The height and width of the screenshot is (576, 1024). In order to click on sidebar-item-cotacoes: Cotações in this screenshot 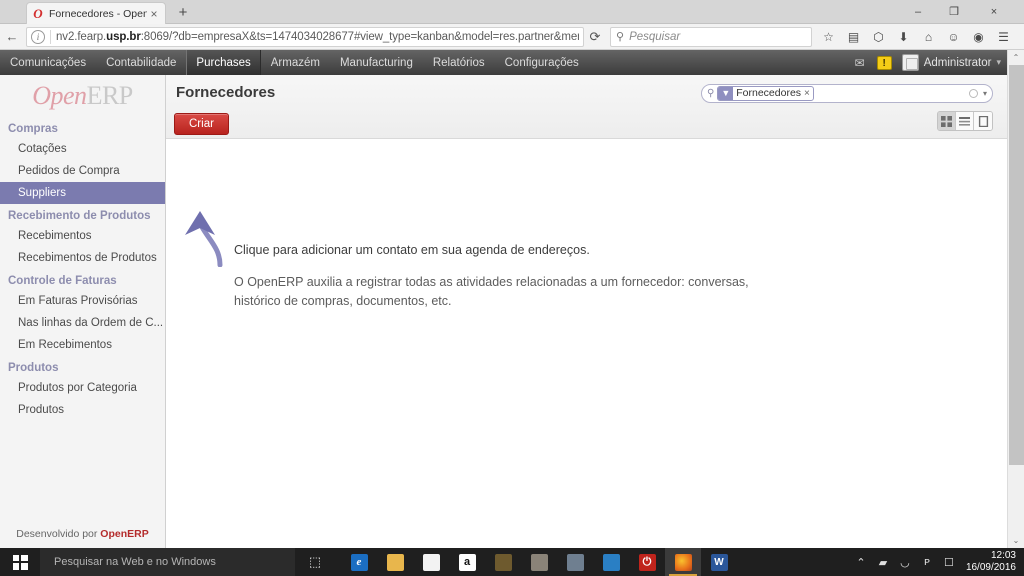, I will do `click(82, 149)`.